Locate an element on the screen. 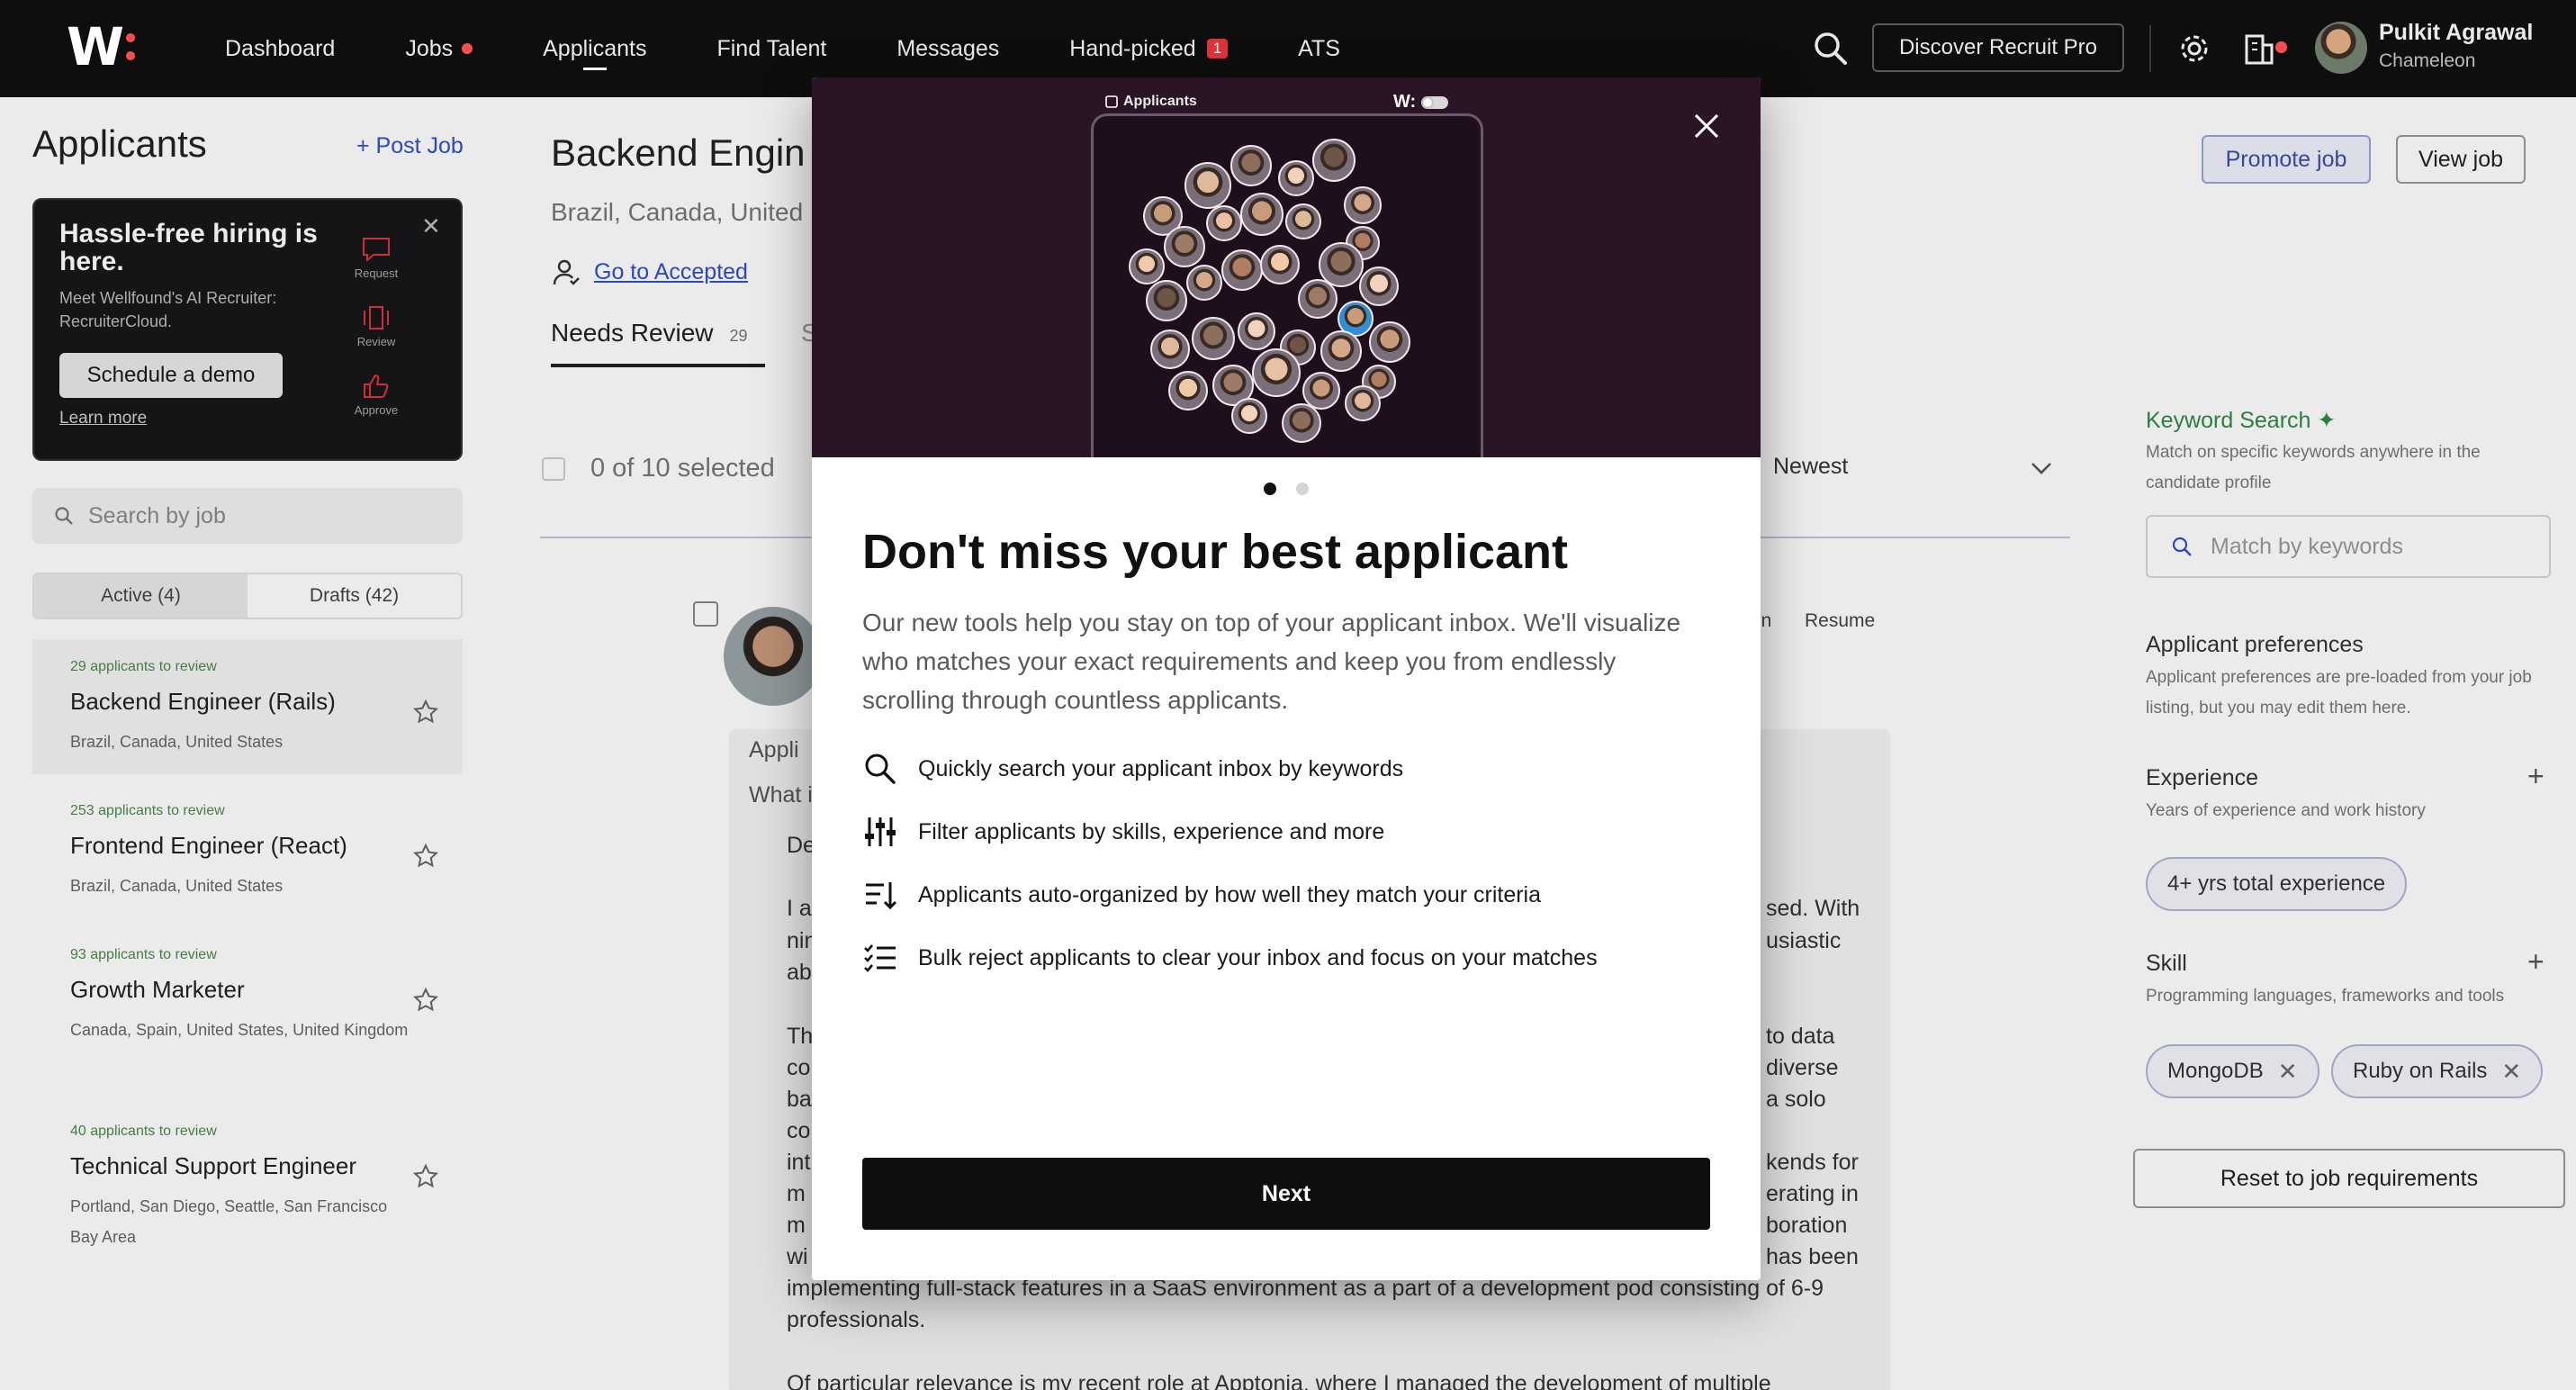 This screenshot has height=1390, width=2576. sliders-icon is located at coordinates (880, 831).